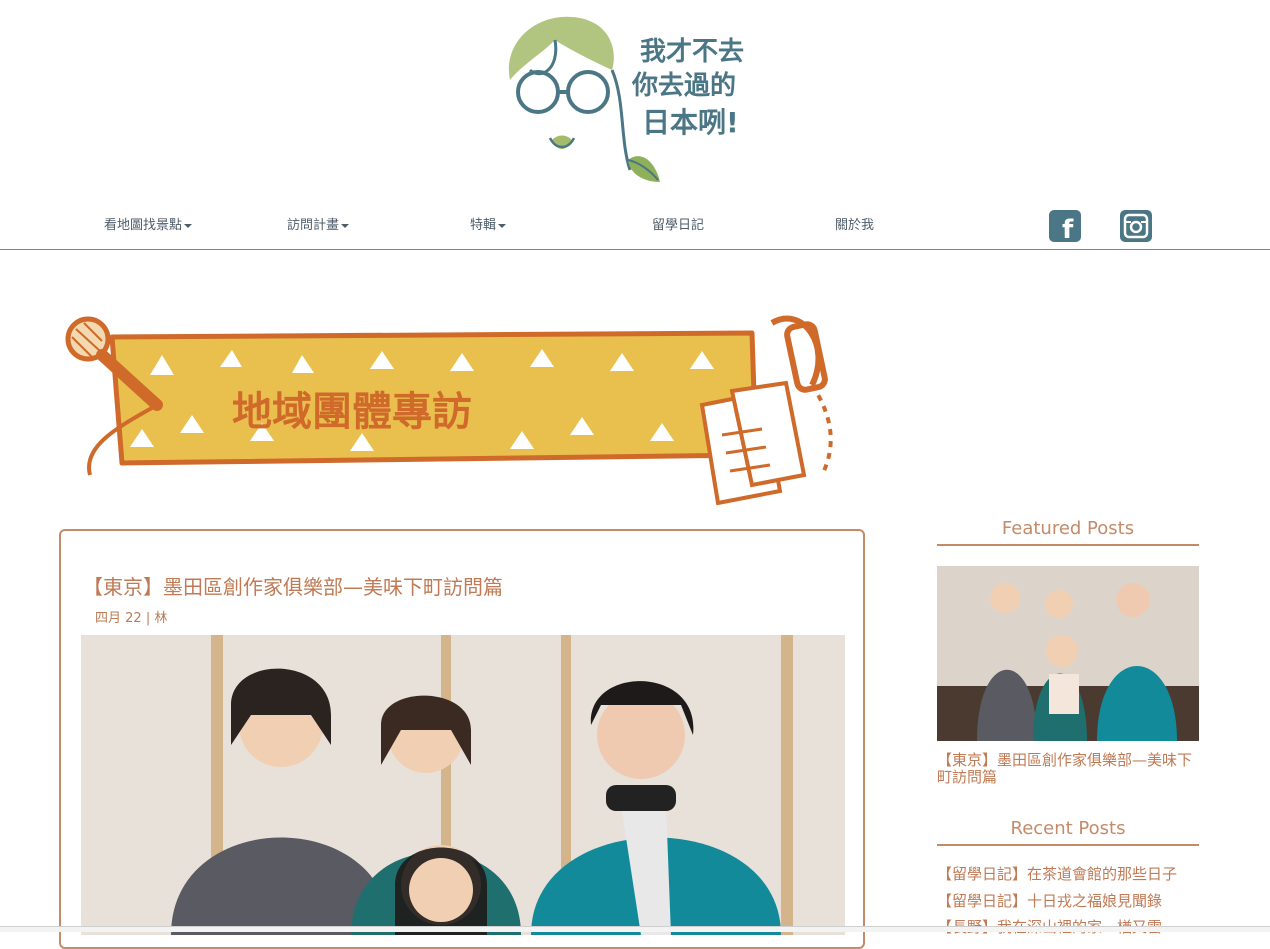 This screenshot has height=949, width=1270. I want to click on nav-item-map: 看地圖找景點, so click(148, 223).